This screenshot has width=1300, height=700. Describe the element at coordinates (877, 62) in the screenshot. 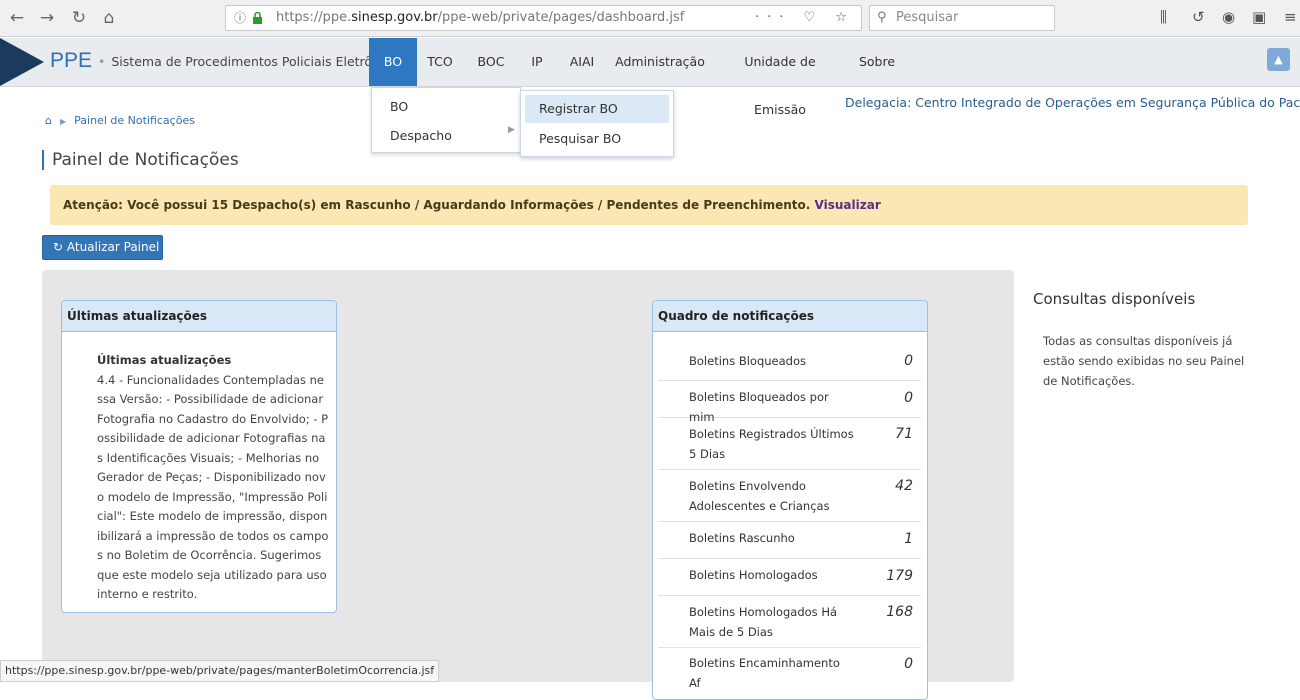

I see `menu-sobre: Sobre` at that location.